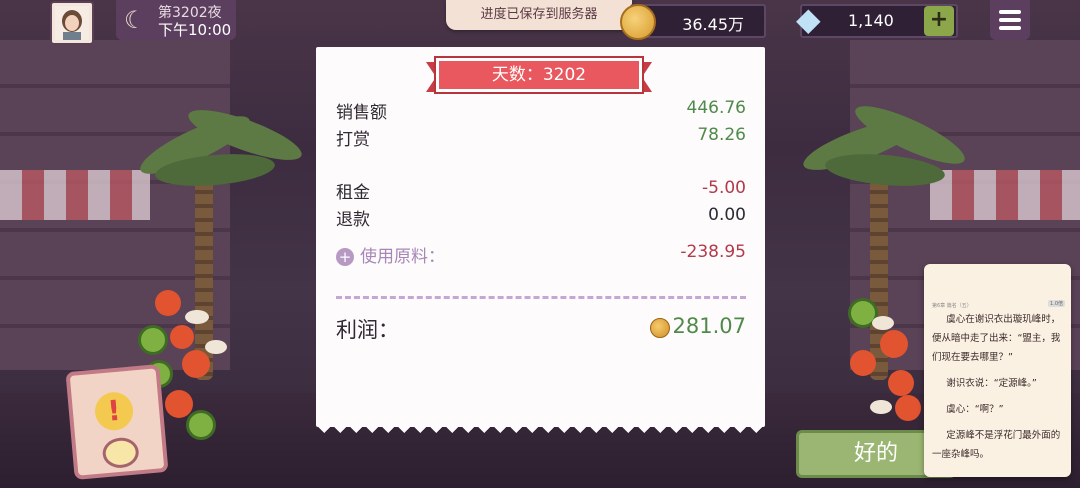 This screenshot has width=1080, height=488. Describe the element at coordinates (724, 188) in the screenshot. I see `receipt-row-value: -5.00` at that location.